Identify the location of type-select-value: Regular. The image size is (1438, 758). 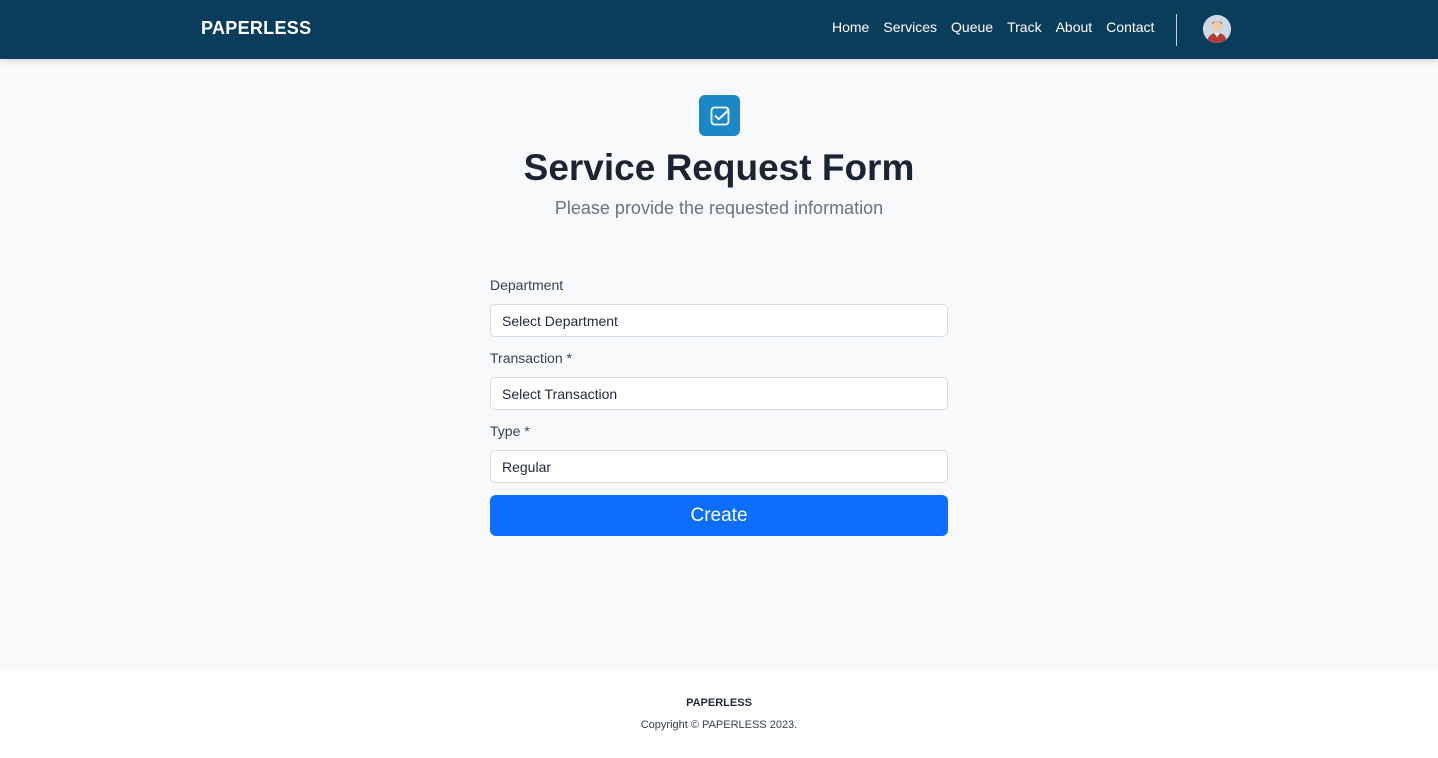
(527, 466).